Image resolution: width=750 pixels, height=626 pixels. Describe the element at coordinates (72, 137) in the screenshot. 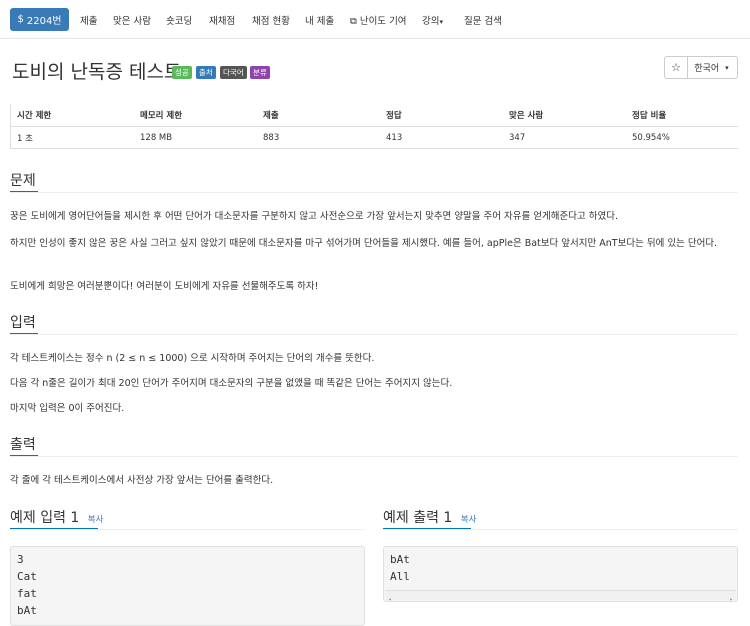

I see `table-cell: 1 초` at that location.